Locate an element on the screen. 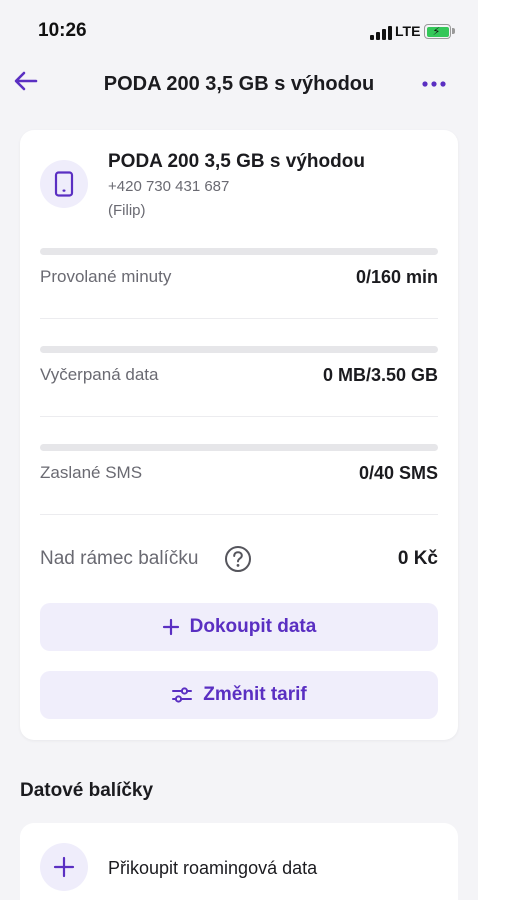 Image resolution: width=507 pixels, height=900 pixels. usage-value: 0/40 SMS is located at coordinates (398, 473).